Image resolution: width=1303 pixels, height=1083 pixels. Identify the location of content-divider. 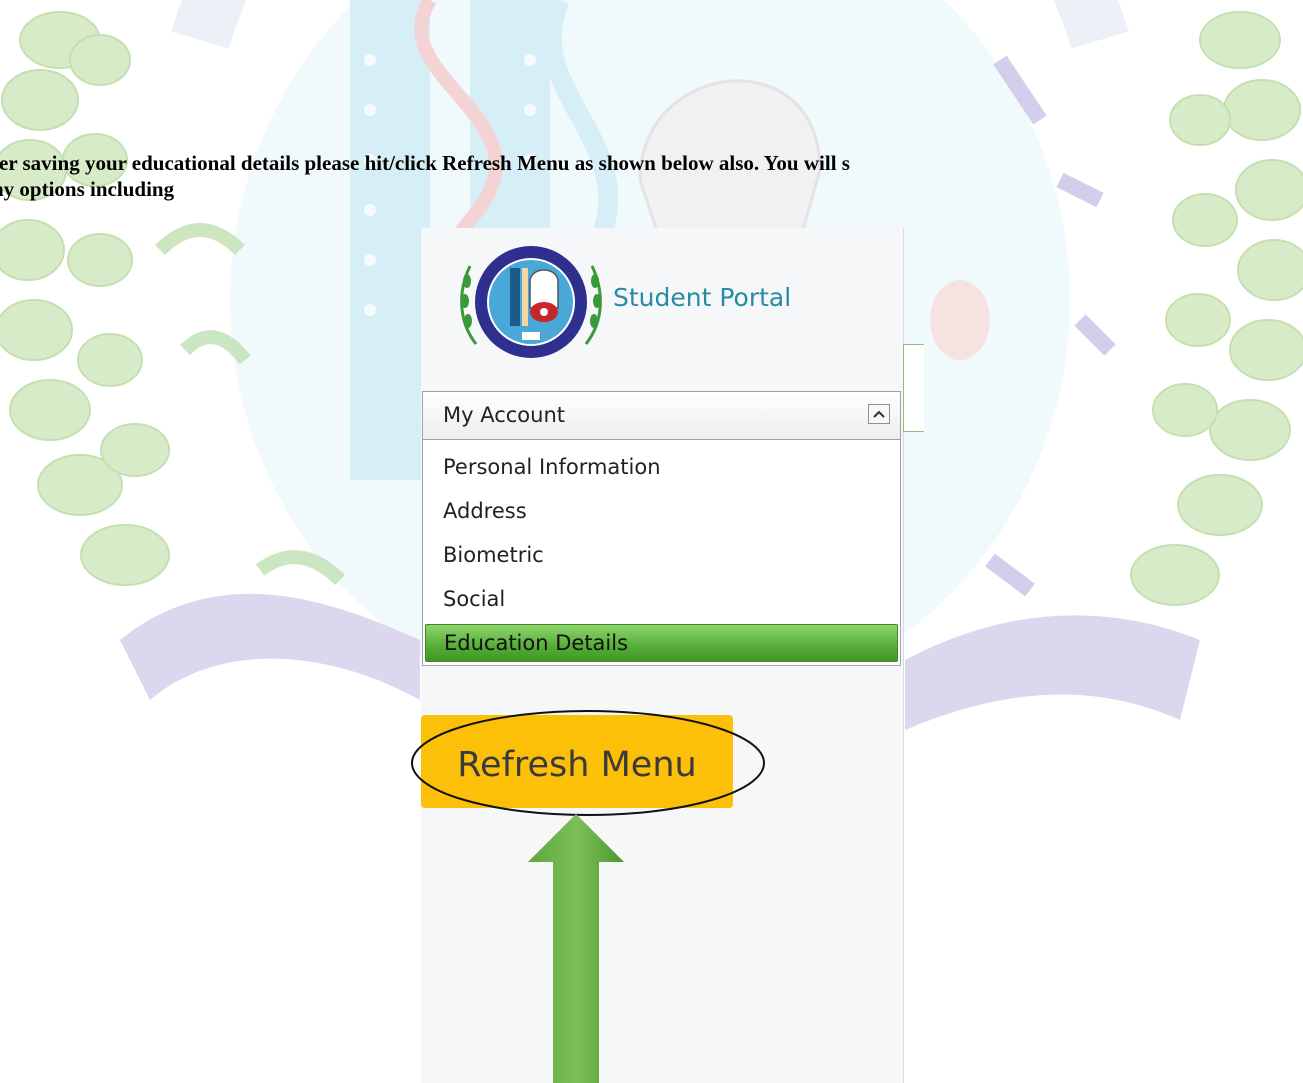
(903, 287).